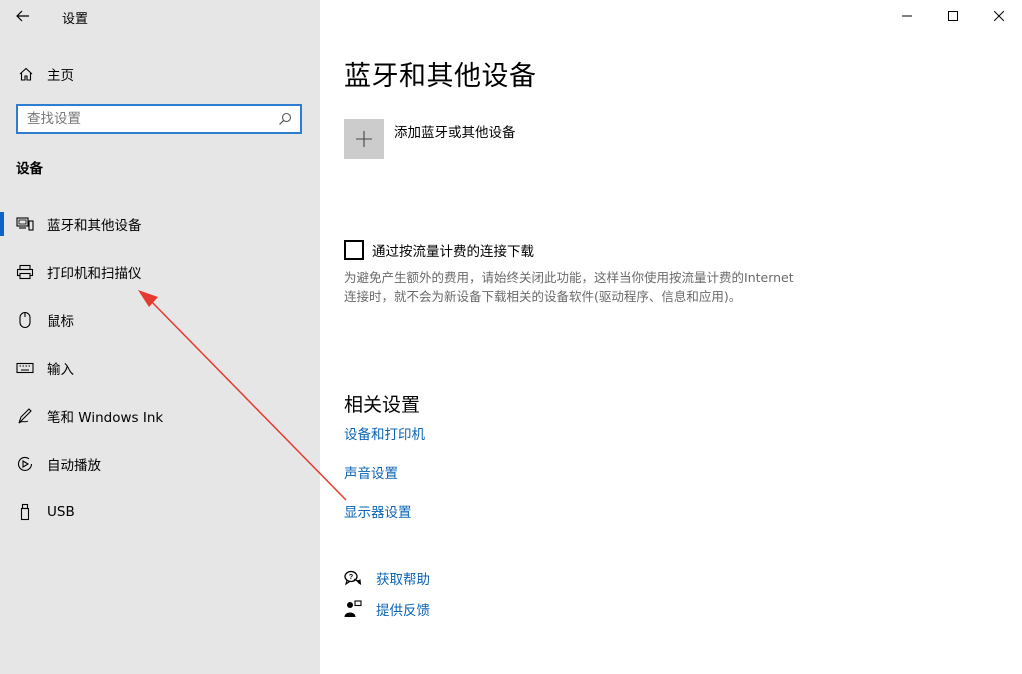 This screenshot has height=674, width=1022. Describe the element at coordinates (403, 580) in the screenshot. I see `get-help-label: 获取帮助` at that location.